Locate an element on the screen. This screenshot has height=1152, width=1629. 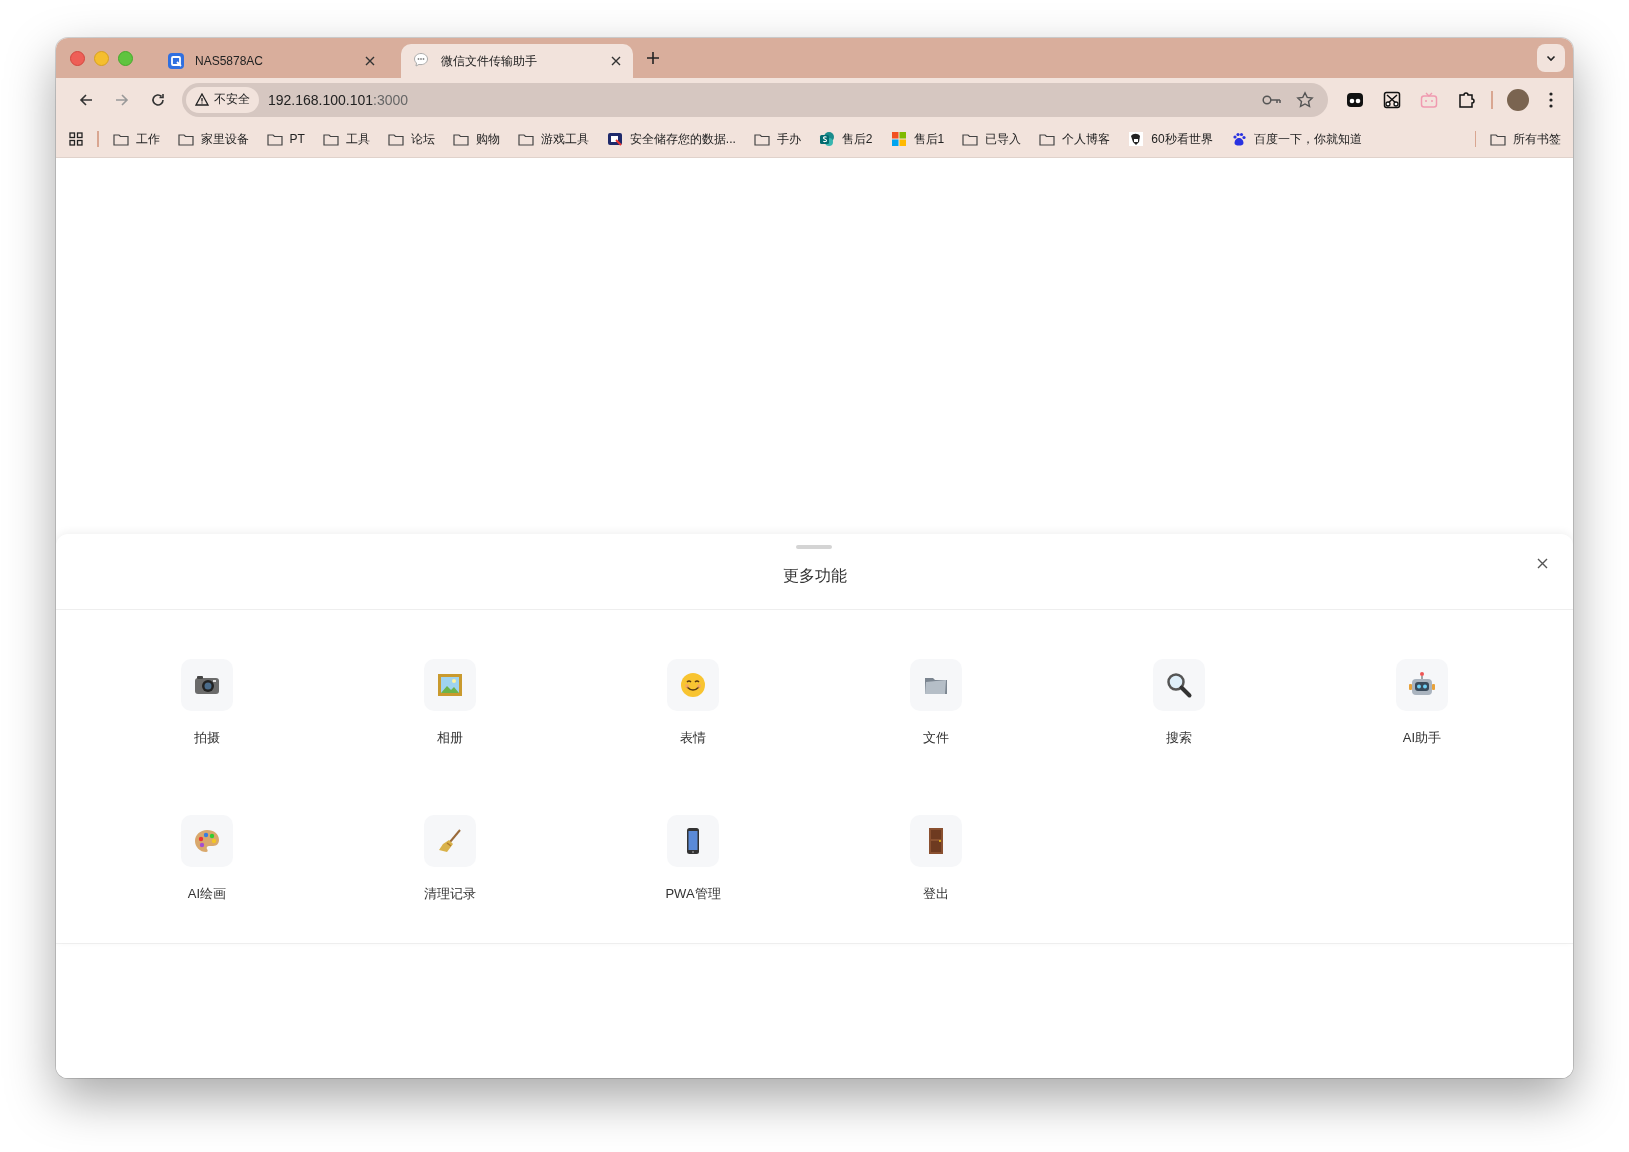
bookmark-folder: PT is located at coordinates (285, 139).